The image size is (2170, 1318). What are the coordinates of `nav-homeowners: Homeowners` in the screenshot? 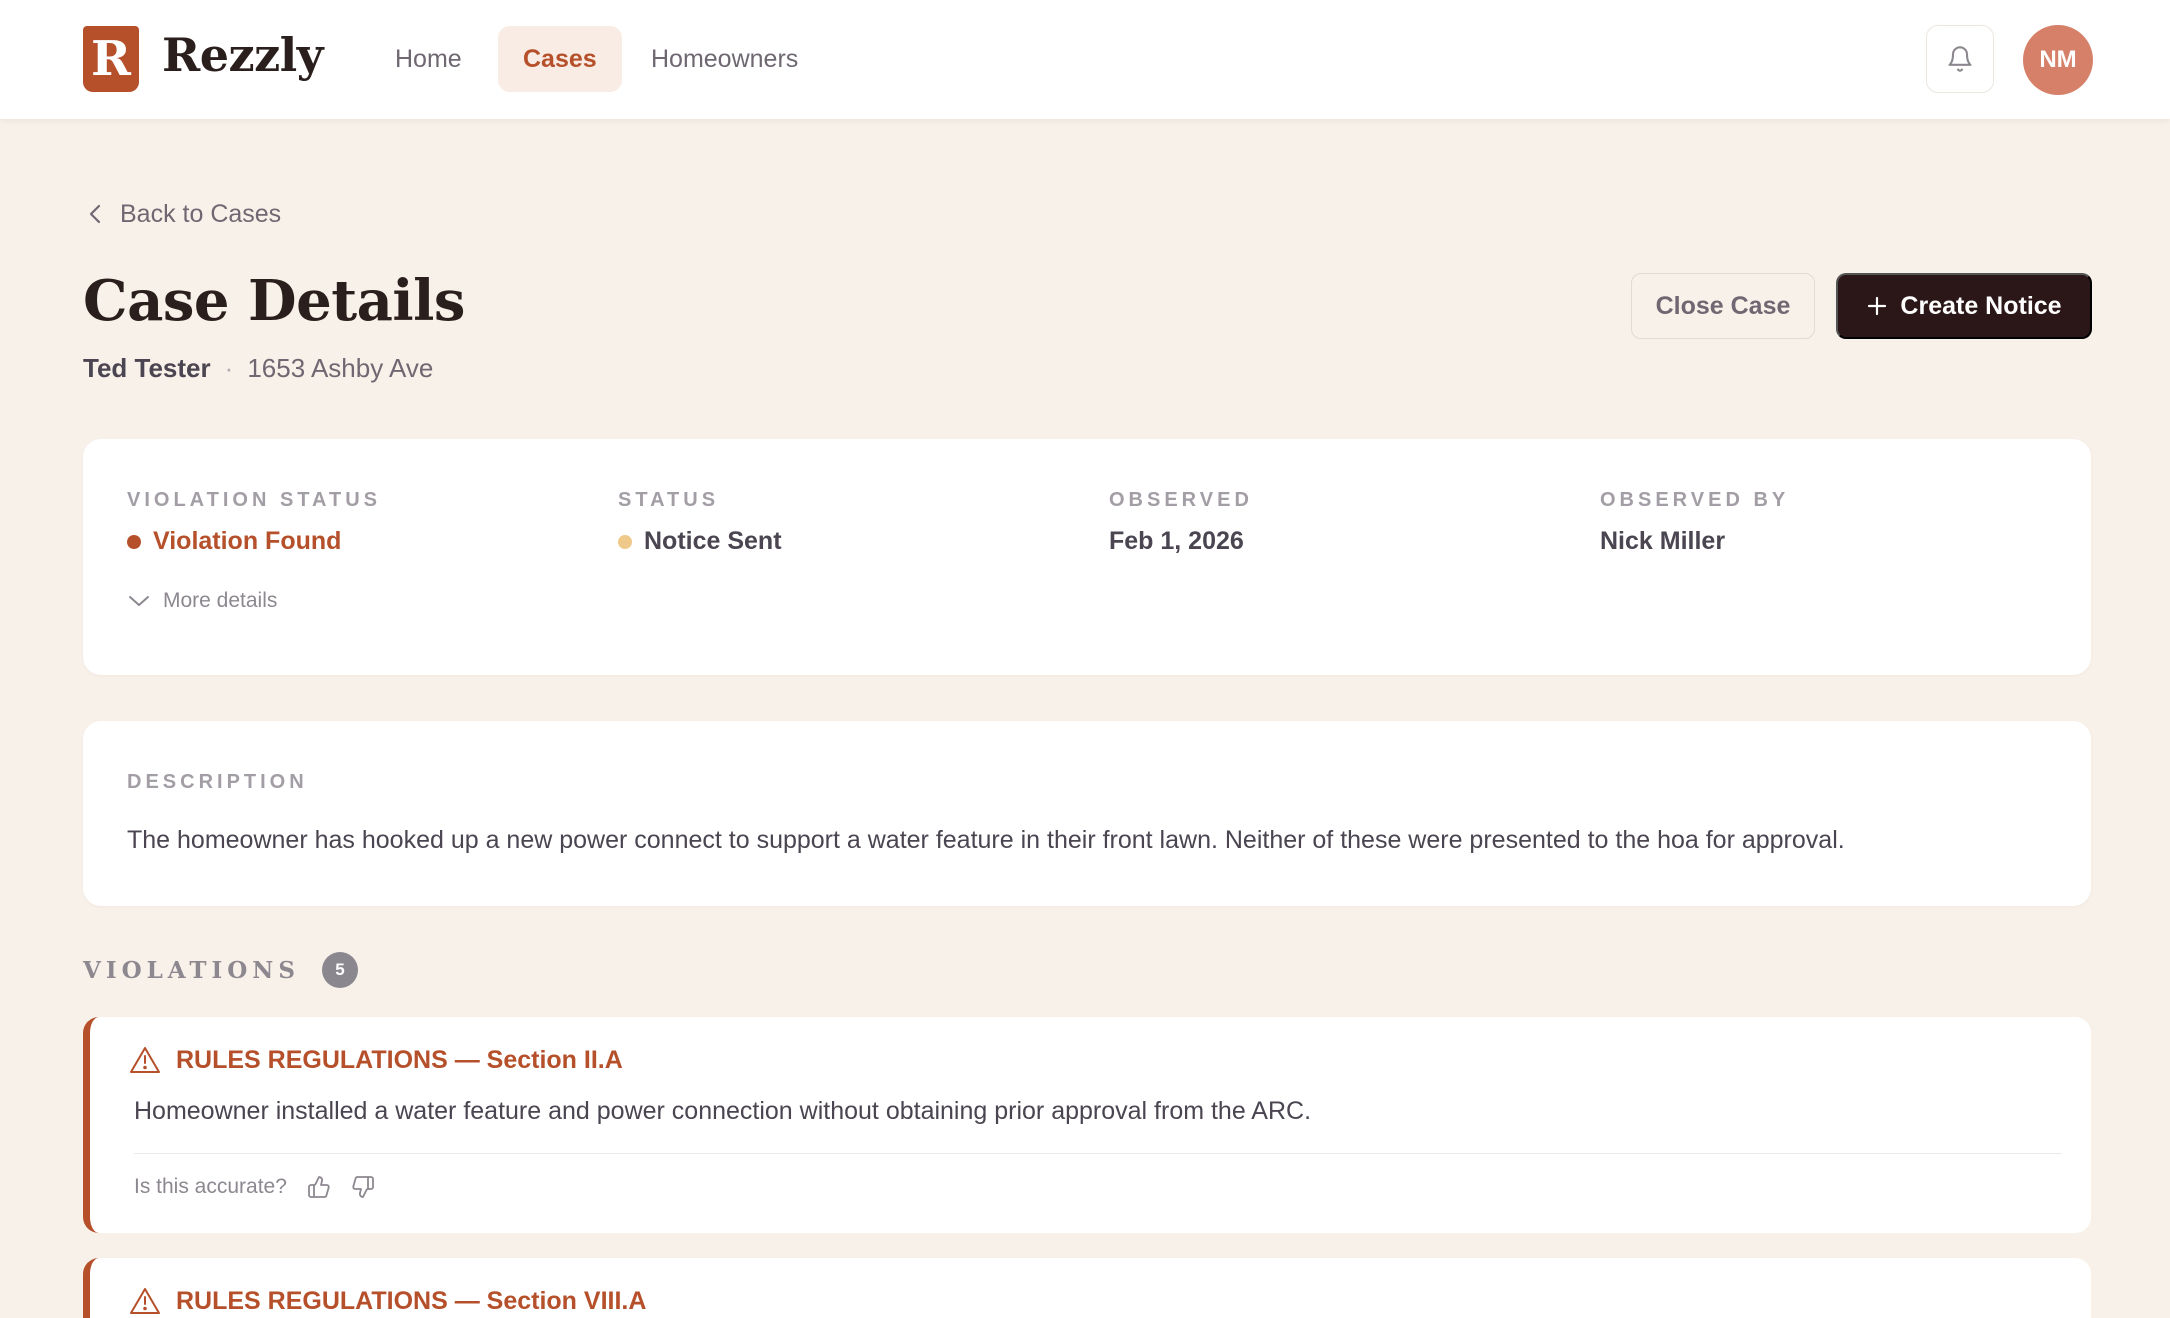 It's located at (724, 59).